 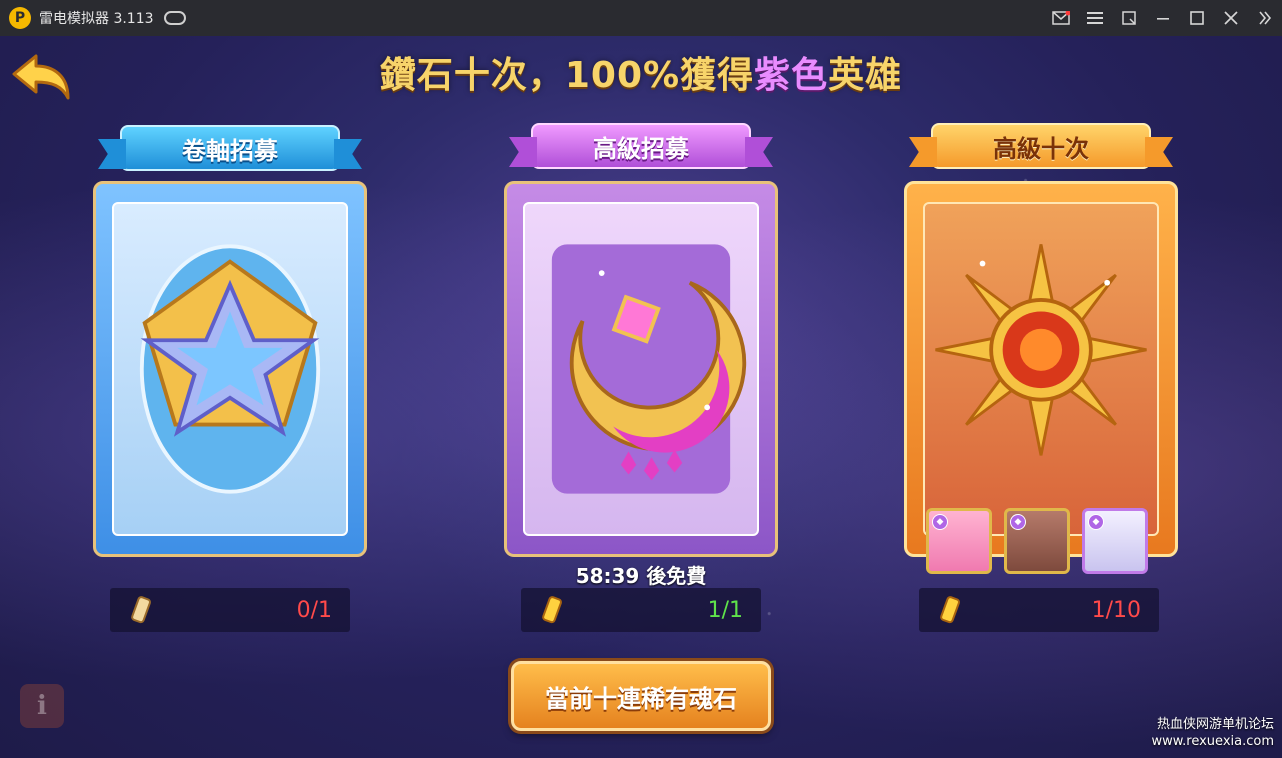 I want to click on advanced-ten-banner: 高級十次, so click(x=1041, y=146).